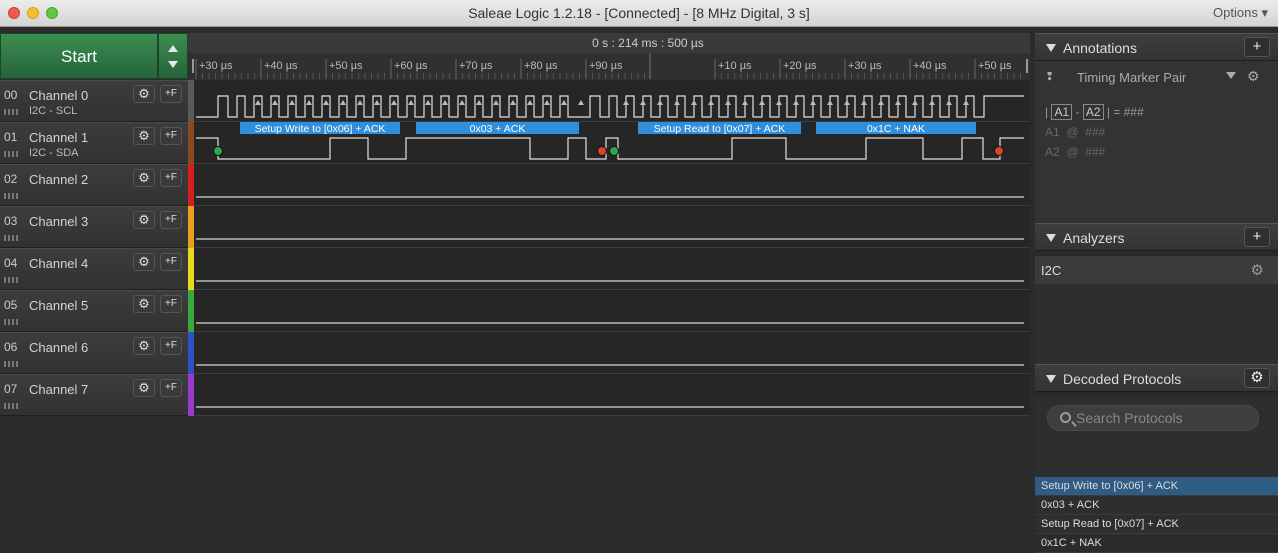 This screenshot has width=1278, height=553. What do you see at coordinates (58, 179) in the screenshot?
I see `channel-name: Channel 2` at bounding box center [58, 179].